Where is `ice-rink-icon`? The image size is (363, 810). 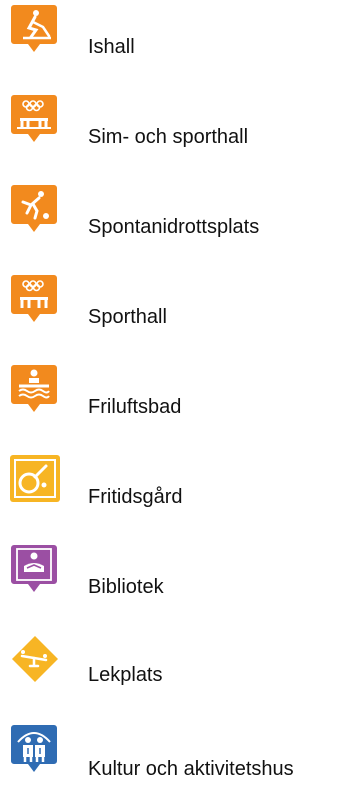 ice-rink-icon is located at coordinates (34, 28).